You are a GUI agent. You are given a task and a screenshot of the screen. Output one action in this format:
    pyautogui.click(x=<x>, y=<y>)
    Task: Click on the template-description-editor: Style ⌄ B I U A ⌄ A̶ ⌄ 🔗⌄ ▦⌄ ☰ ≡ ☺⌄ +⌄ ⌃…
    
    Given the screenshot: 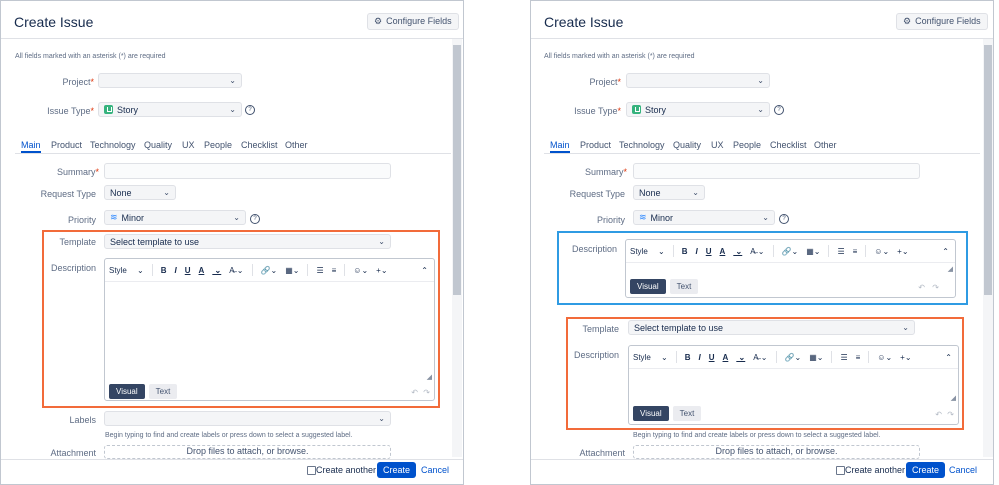 What is the action you would take?
    pyautogui.click(x=793, y=385)
    